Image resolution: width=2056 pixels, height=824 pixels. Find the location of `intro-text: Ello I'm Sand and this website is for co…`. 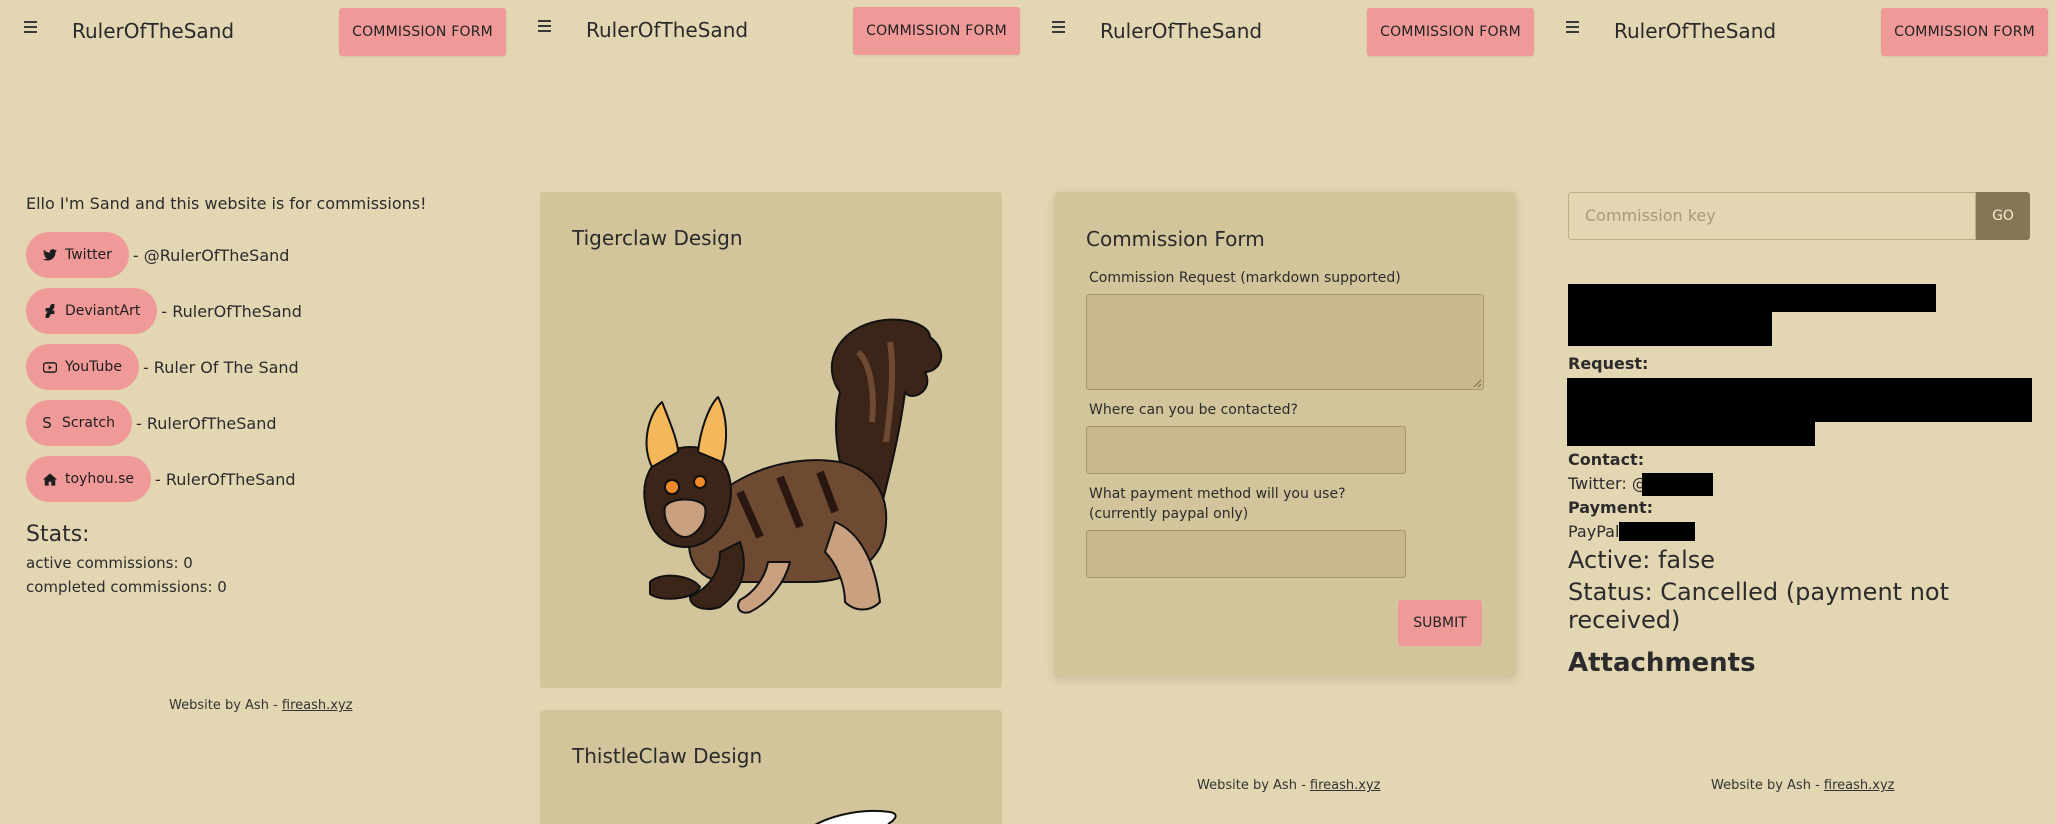

intro-text: Ello I'm Sand and this website is for co… is located at coordinates (226, 203).